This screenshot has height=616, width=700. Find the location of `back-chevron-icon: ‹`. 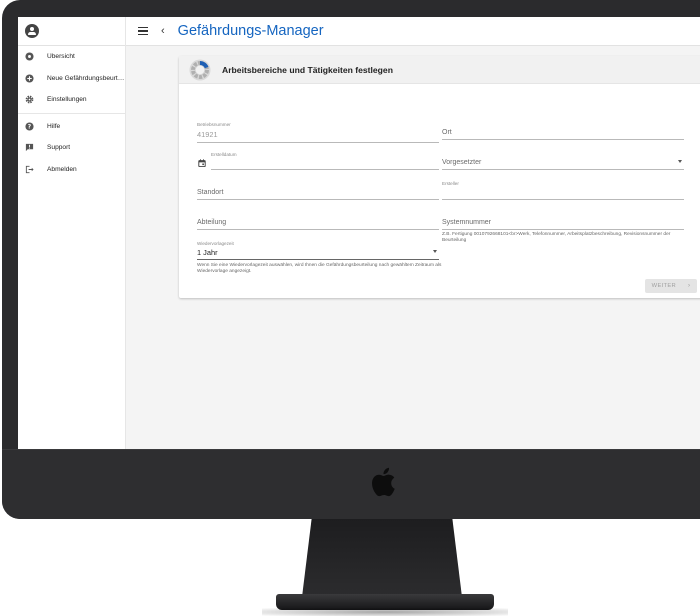

back-chevron-icon: ‹ is located at coordinates (163, 31).